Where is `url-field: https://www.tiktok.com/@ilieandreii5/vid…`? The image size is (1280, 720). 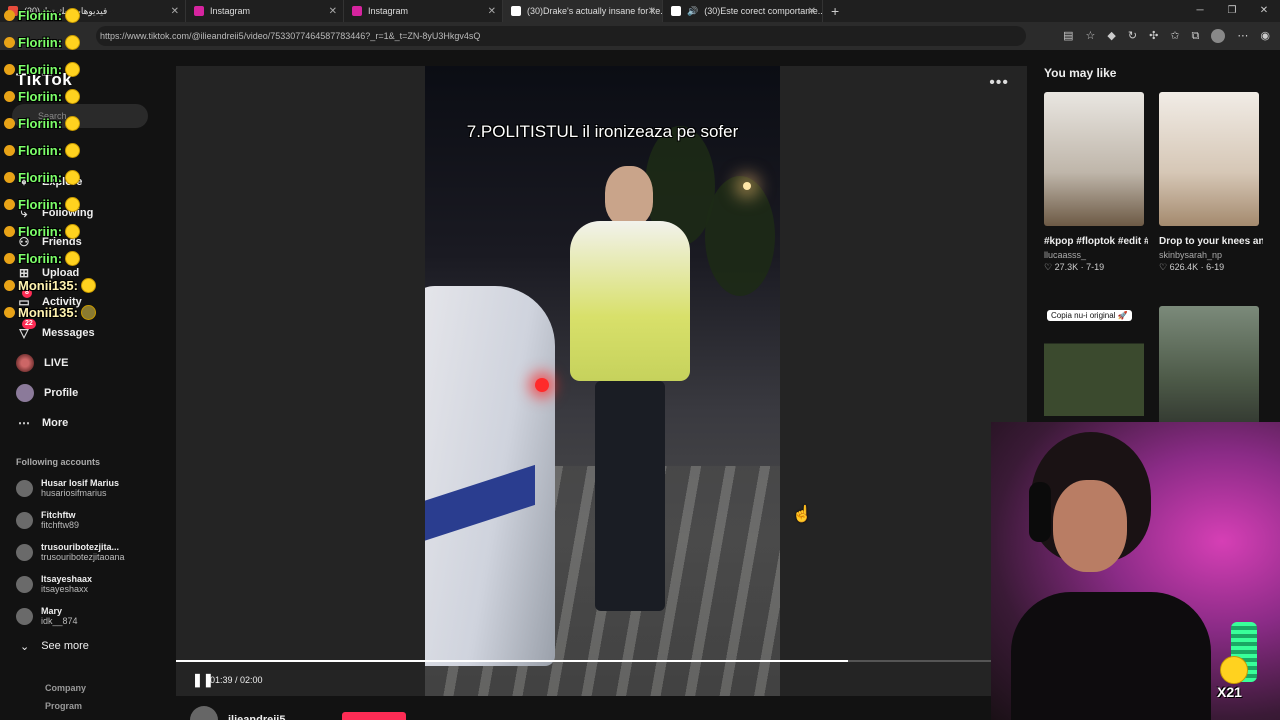 url-field: https://www.tiktok.com/@ilieandreii5/vid… is located at coordinates (561, 36).